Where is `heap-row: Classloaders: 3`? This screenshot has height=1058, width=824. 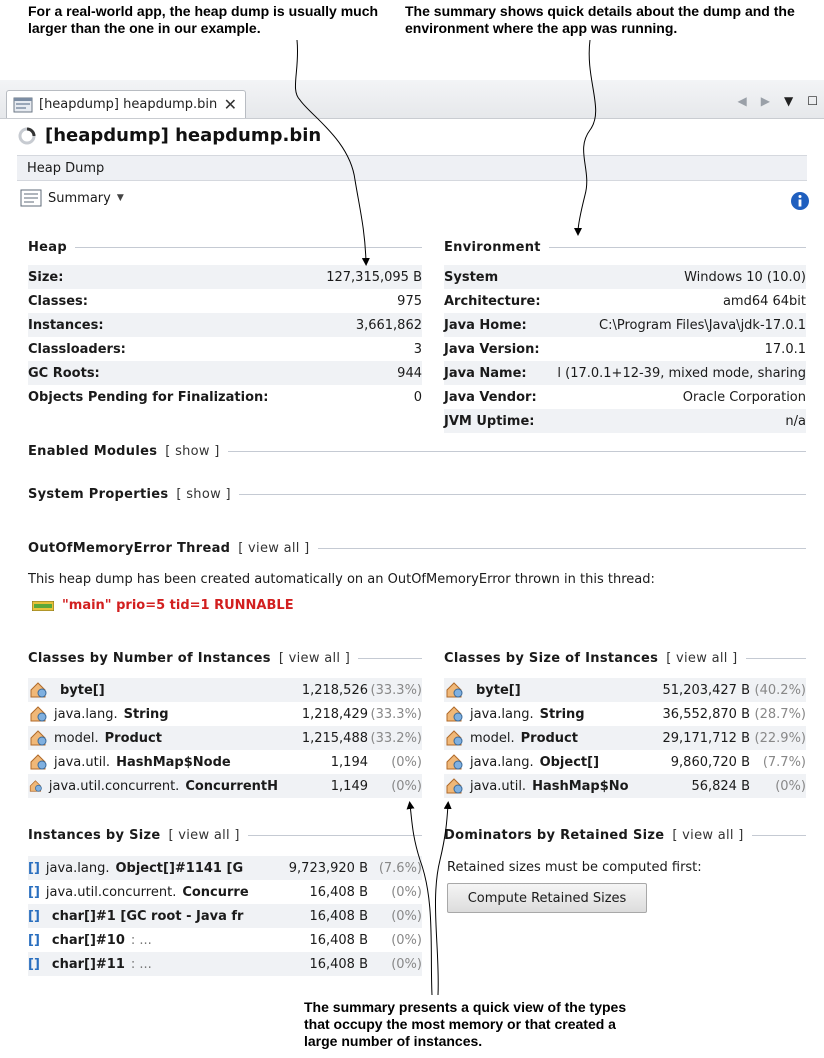
heap-row: Classloaders: 3 is located at coordinates (225, 349).